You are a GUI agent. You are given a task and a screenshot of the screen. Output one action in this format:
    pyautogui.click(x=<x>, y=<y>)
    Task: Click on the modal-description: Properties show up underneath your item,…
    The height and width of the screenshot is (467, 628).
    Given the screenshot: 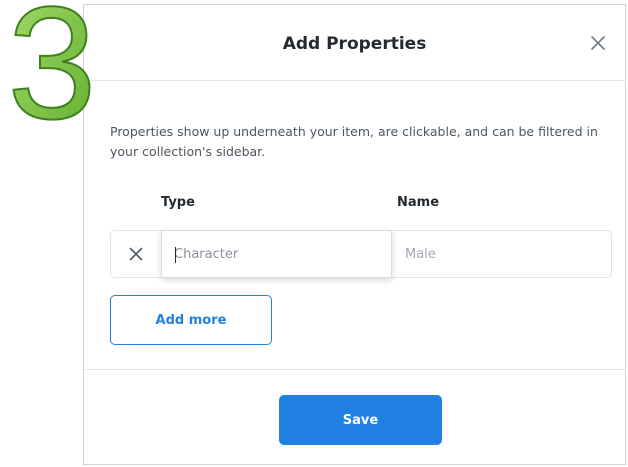 What is the action you would take?
    pyautogui.click(x=354, y=141)
    